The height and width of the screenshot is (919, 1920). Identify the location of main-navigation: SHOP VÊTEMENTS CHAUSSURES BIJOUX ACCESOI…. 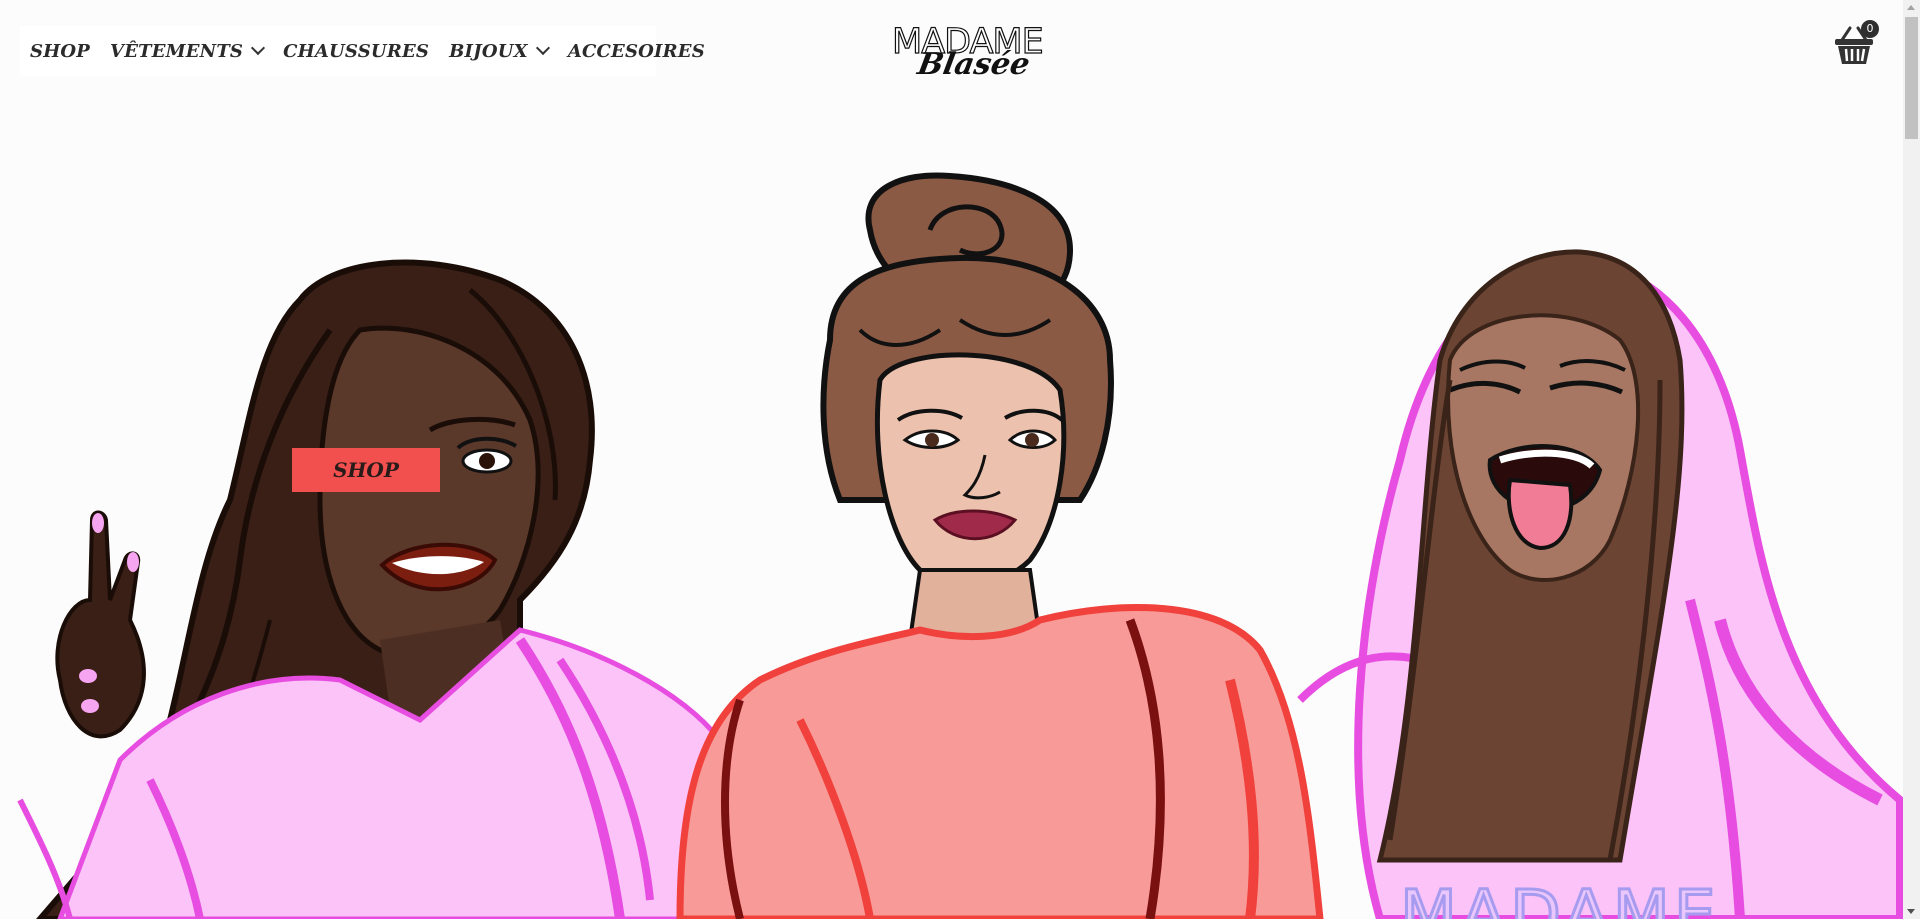
(362, 51).